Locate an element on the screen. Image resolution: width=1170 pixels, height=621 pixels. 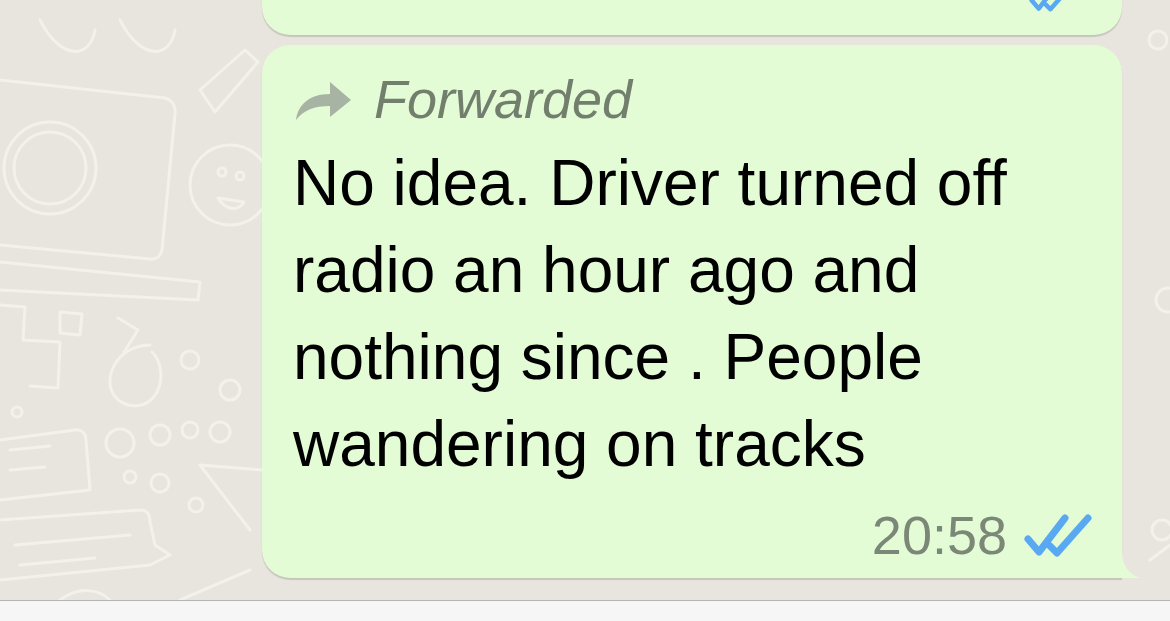
forwarded-label: Forwarded is located at coordinates (503, 99).